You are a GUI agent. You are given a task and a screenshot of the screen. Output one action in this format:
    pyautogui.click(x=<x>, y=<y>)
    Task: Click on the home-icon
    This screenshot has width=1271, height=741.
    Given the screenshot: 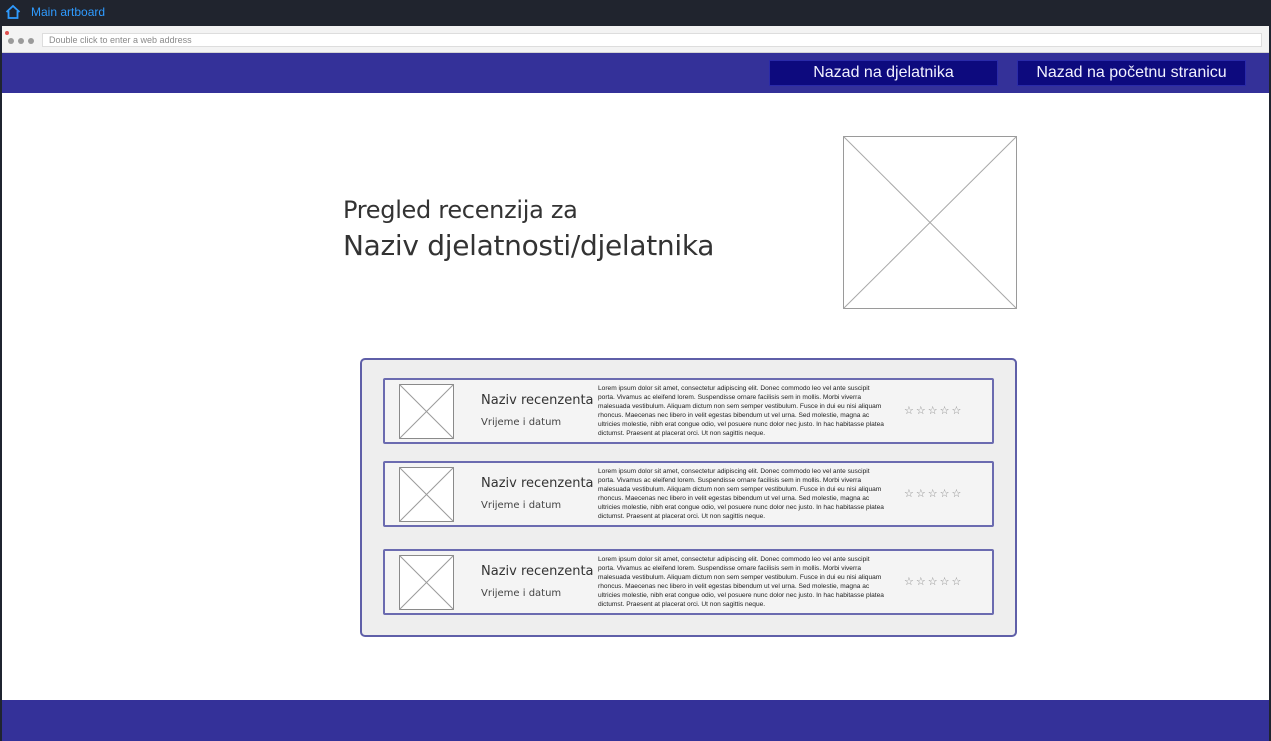 What is the action you would take?
    pyautogui.click(x=13, y=12)
    